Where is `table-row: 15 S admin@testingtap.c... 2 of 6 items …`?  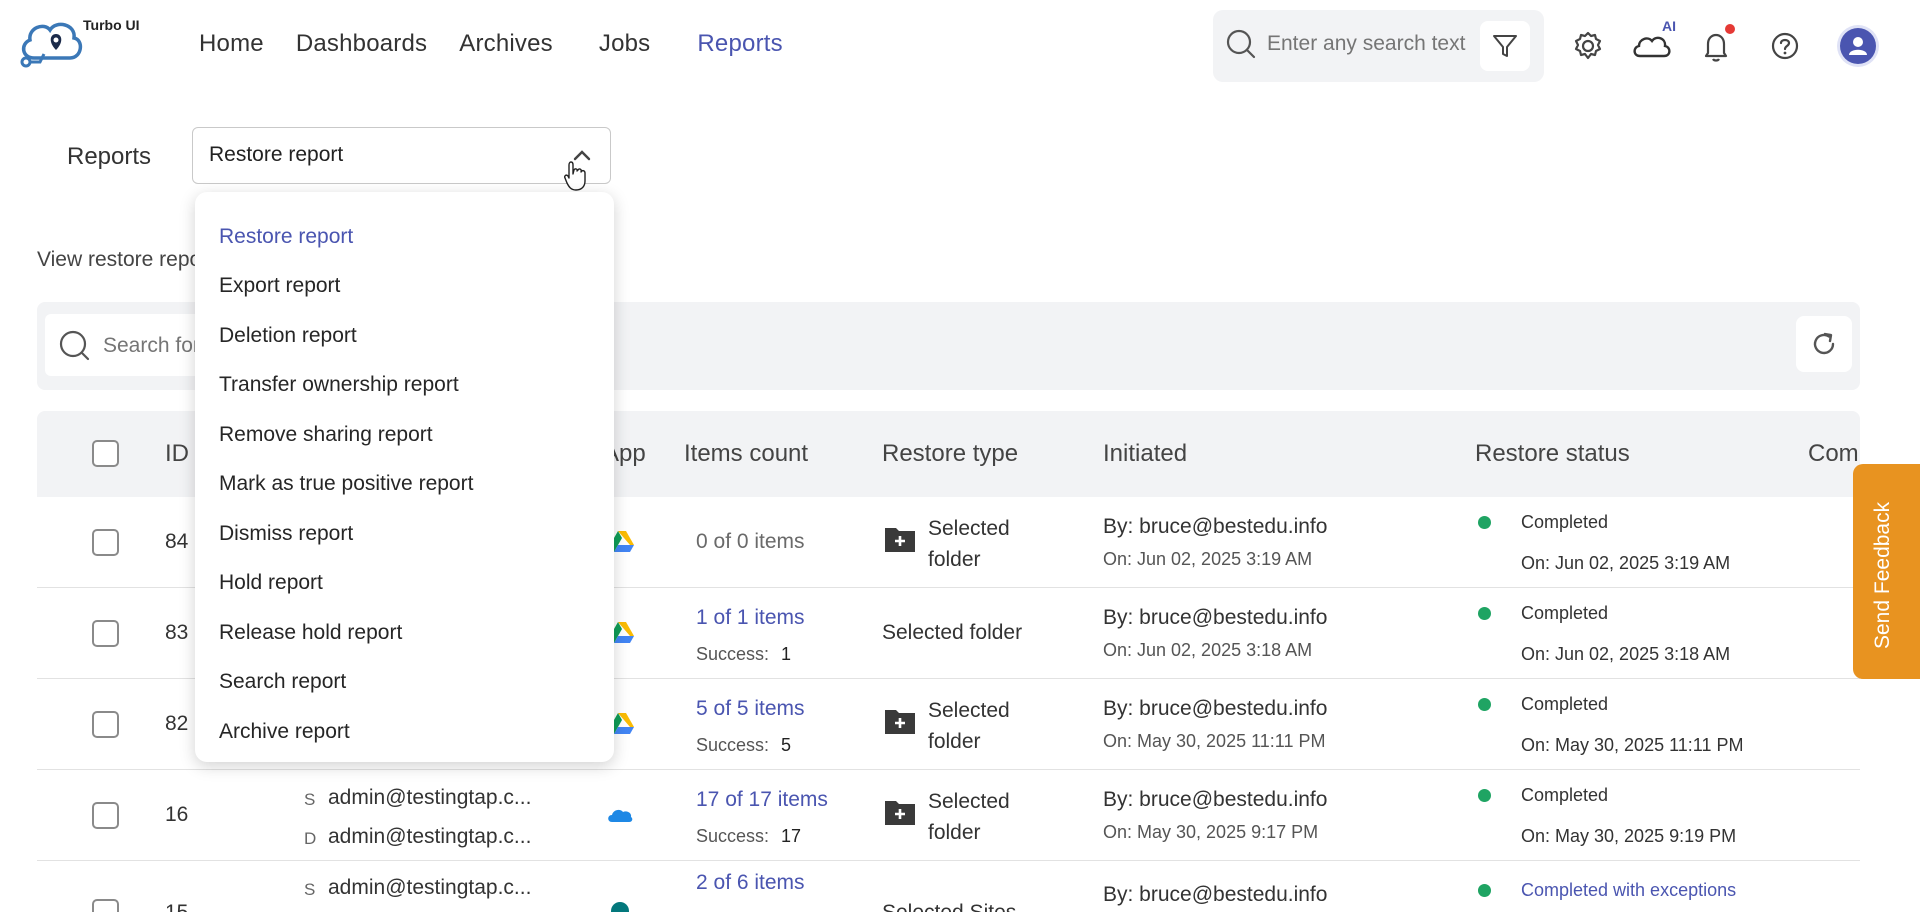 table-row: 15 S admin@testingtap.c... 2 of 6 items … is located at coordinates (948, 886).